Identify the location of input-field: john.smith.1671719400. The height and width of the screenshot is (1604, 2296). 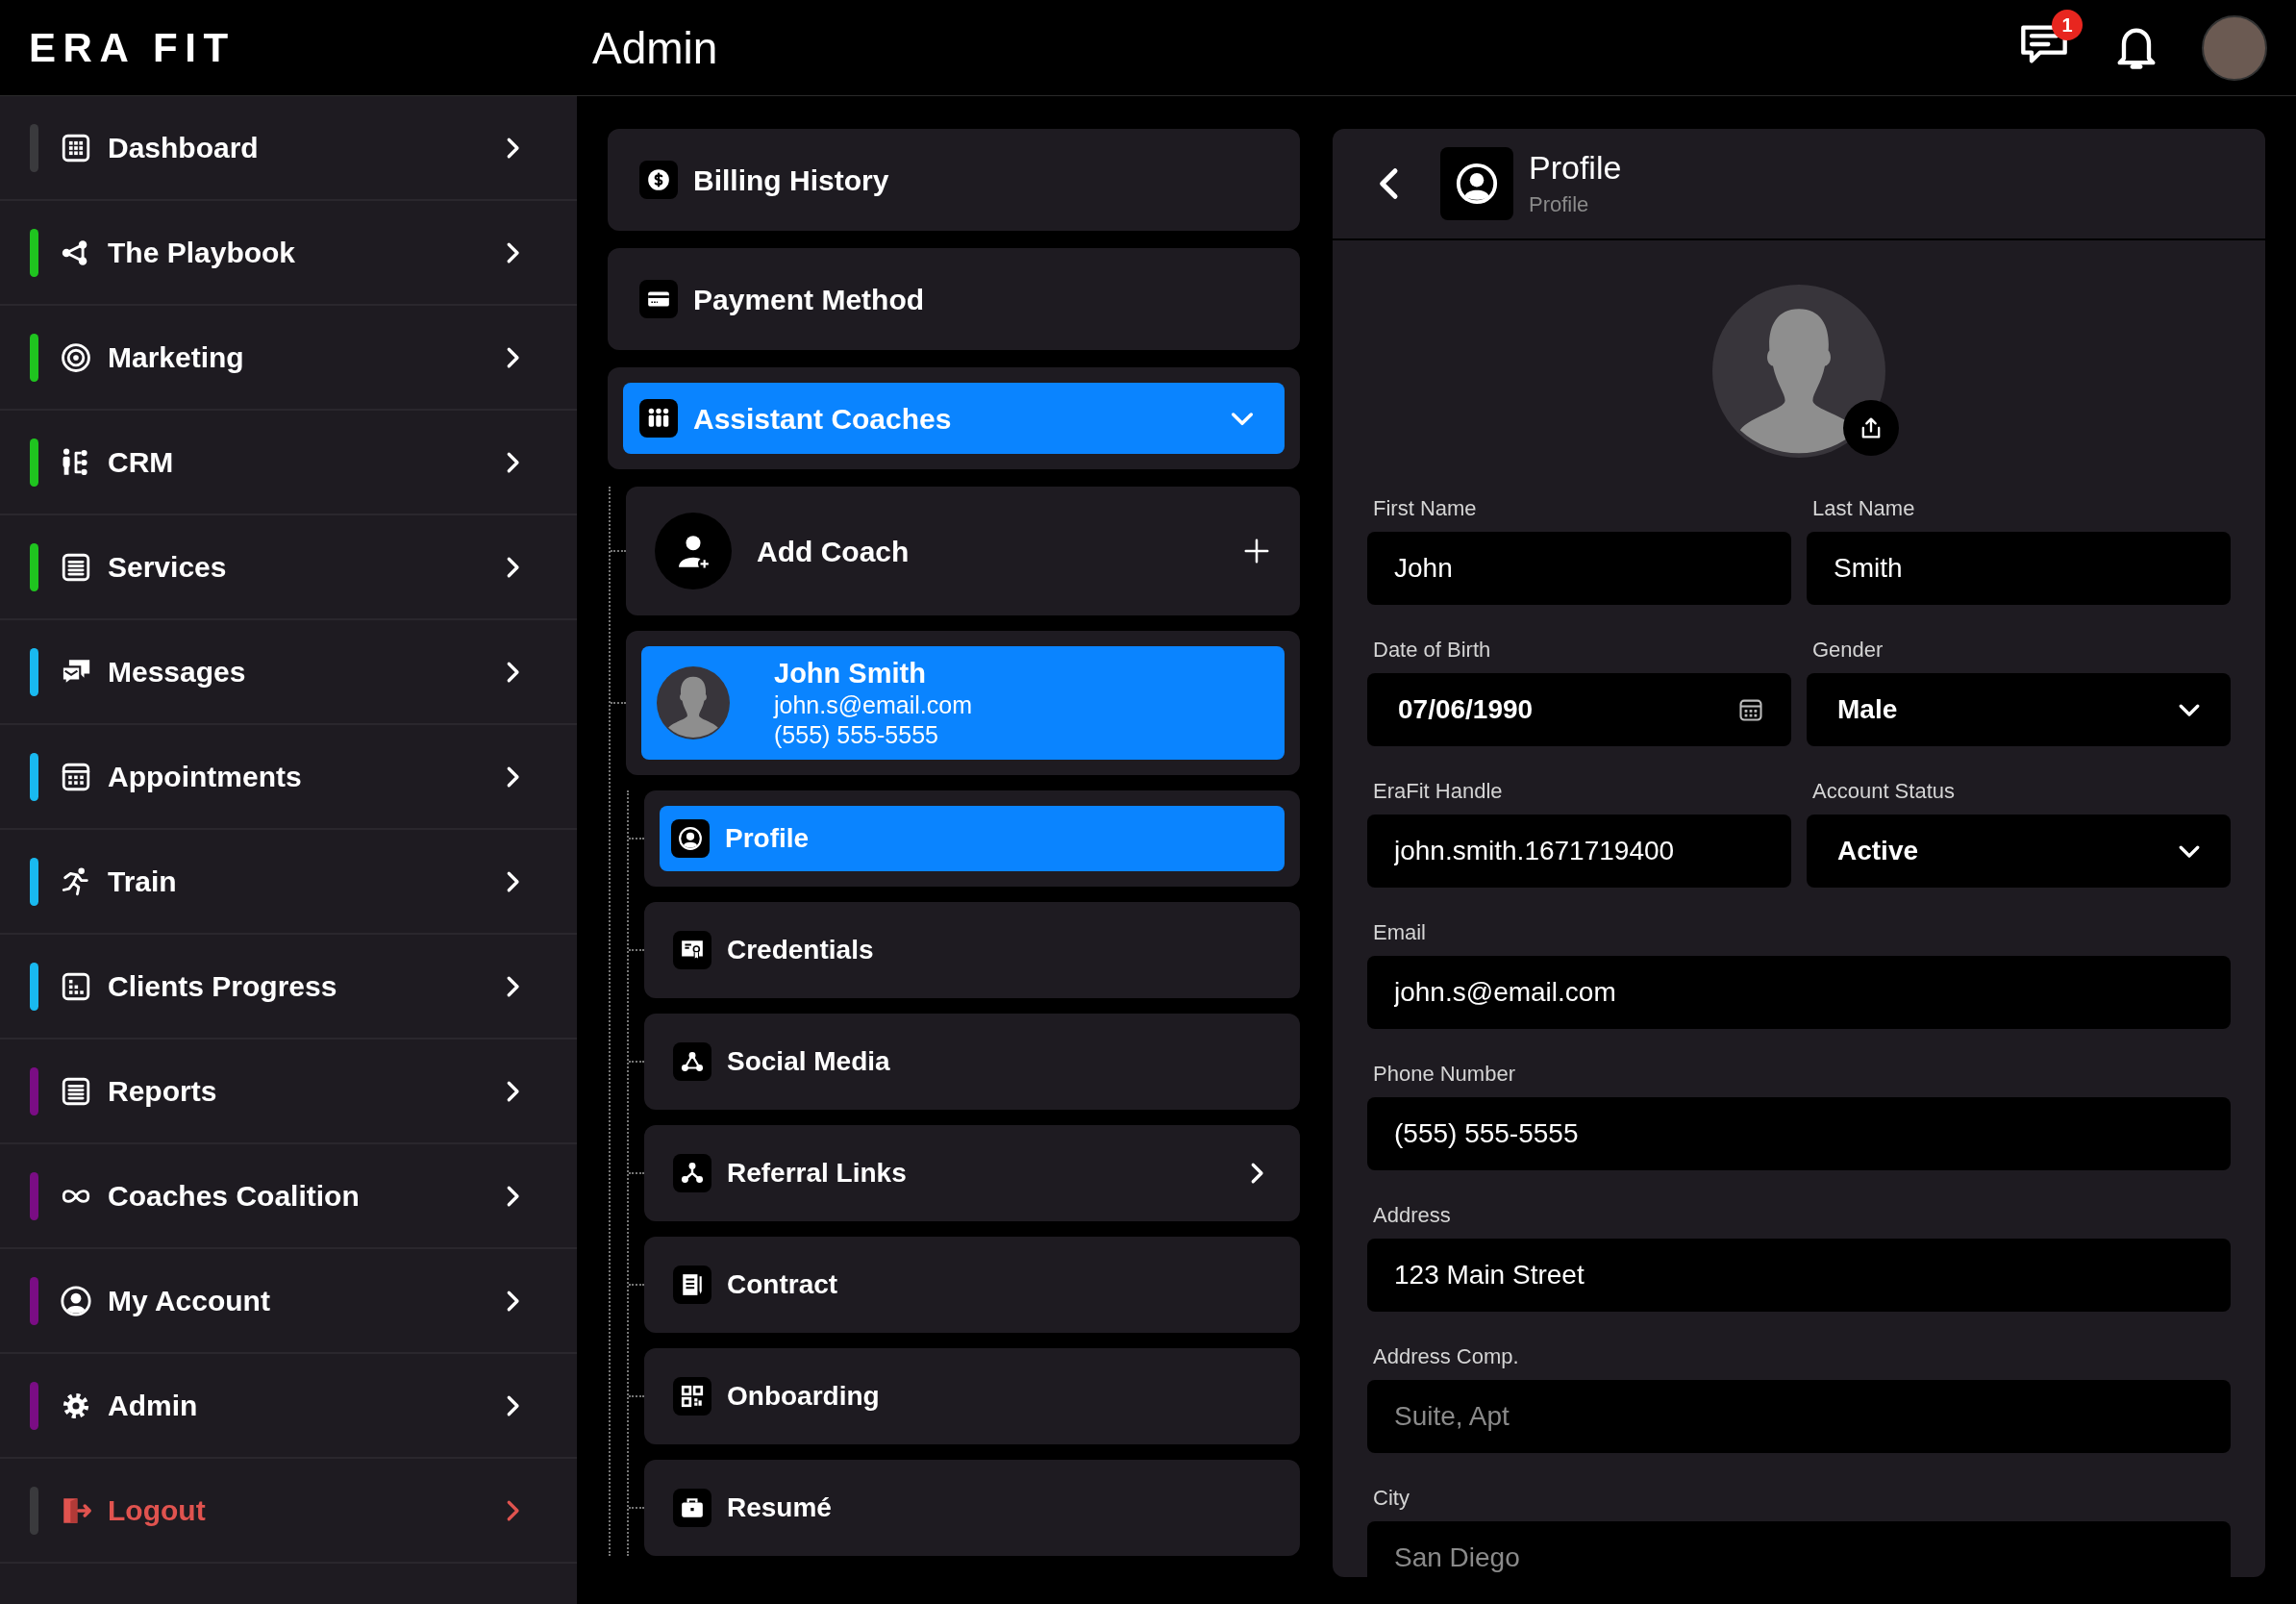
(1579, 851).